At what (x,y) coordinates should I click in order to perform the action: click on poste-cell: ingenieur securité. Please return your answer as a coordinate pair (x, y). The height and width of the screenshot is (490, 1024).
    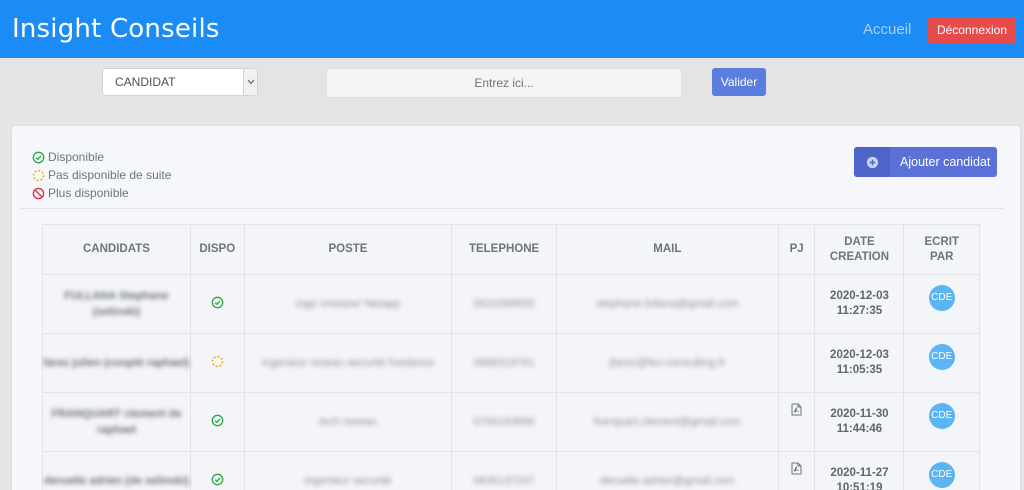
    Looking at the image, I should click on (348, 470).